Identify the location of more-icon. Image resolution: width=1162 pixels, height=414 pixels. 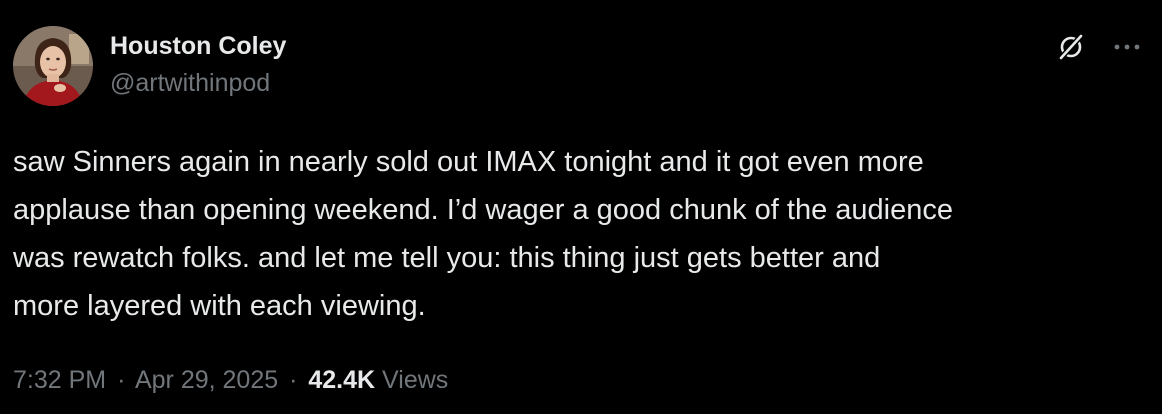
(1127, 47).